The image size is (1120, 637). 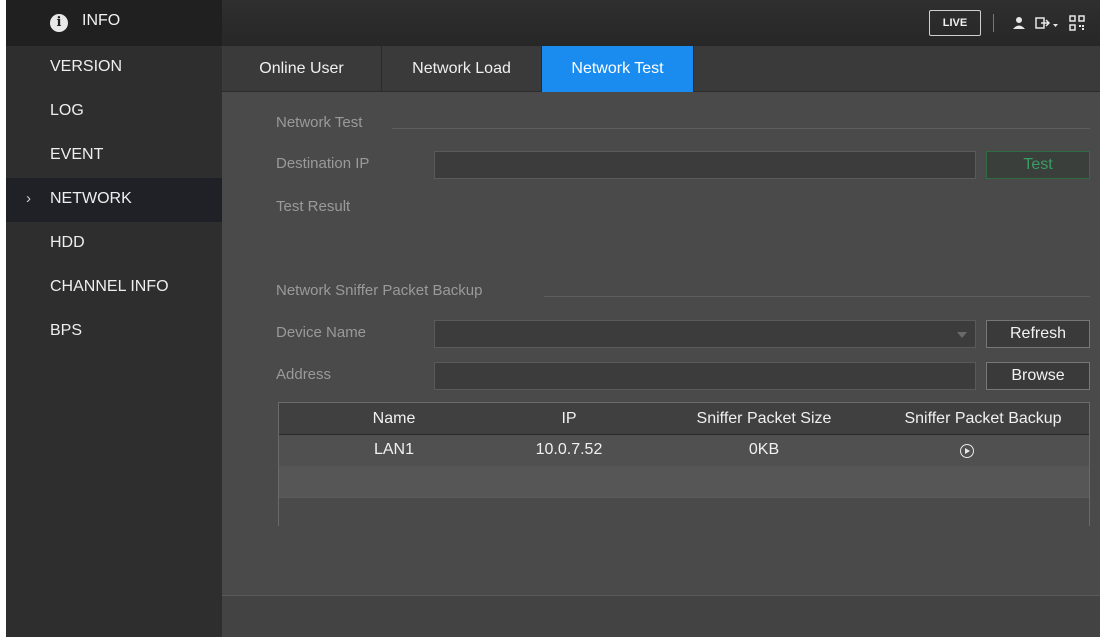 I want to click on sidebar-item-network: › NETWORK, so click(x=114, y=200).